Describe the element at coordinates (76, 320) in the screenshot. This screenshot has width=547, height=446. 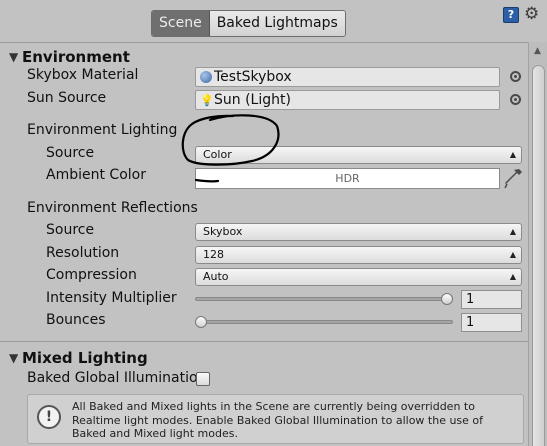
I see `bounces-label: Bounces` at that location.